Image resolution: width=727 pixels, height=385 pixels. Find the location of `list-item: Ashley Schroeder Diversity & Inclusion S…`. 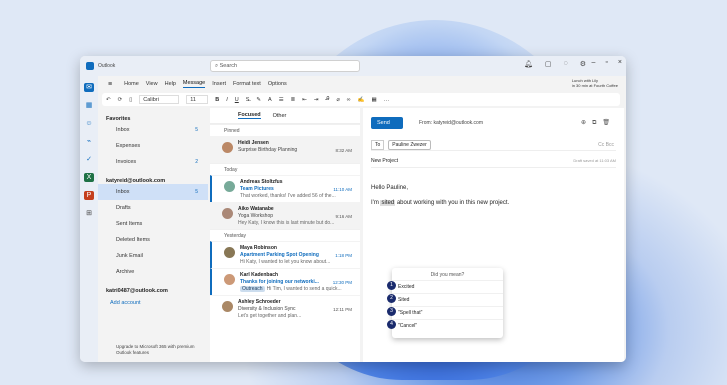

list-item: Ashley Schroeder Diversity & Inclusion S… is located at coordinates (285, 308).